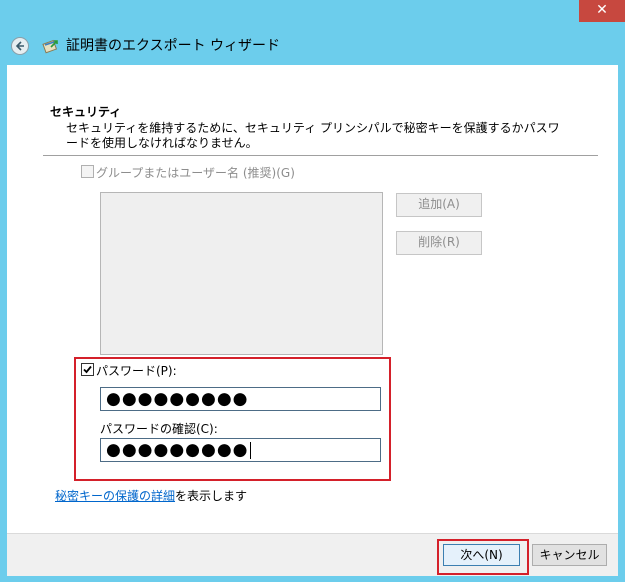 The width and height of the screenshot is (625, 582). What do you see at coordinates (569, 555) in the screenshot?
I see `cancel-button: キャンセル` at bounding box center [569, 555].